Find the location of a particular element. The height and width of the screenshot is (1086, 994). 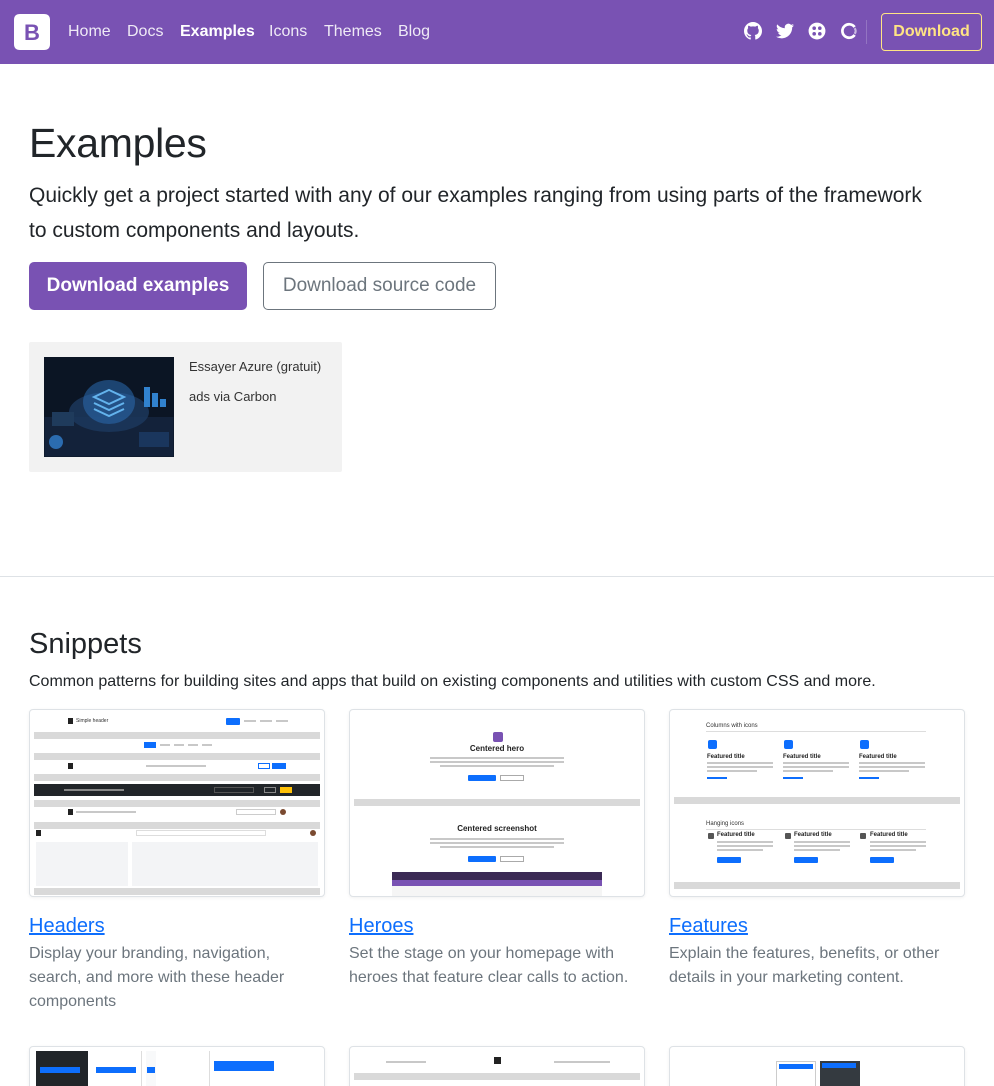

slack-icon is located at coordinates (849, 31).